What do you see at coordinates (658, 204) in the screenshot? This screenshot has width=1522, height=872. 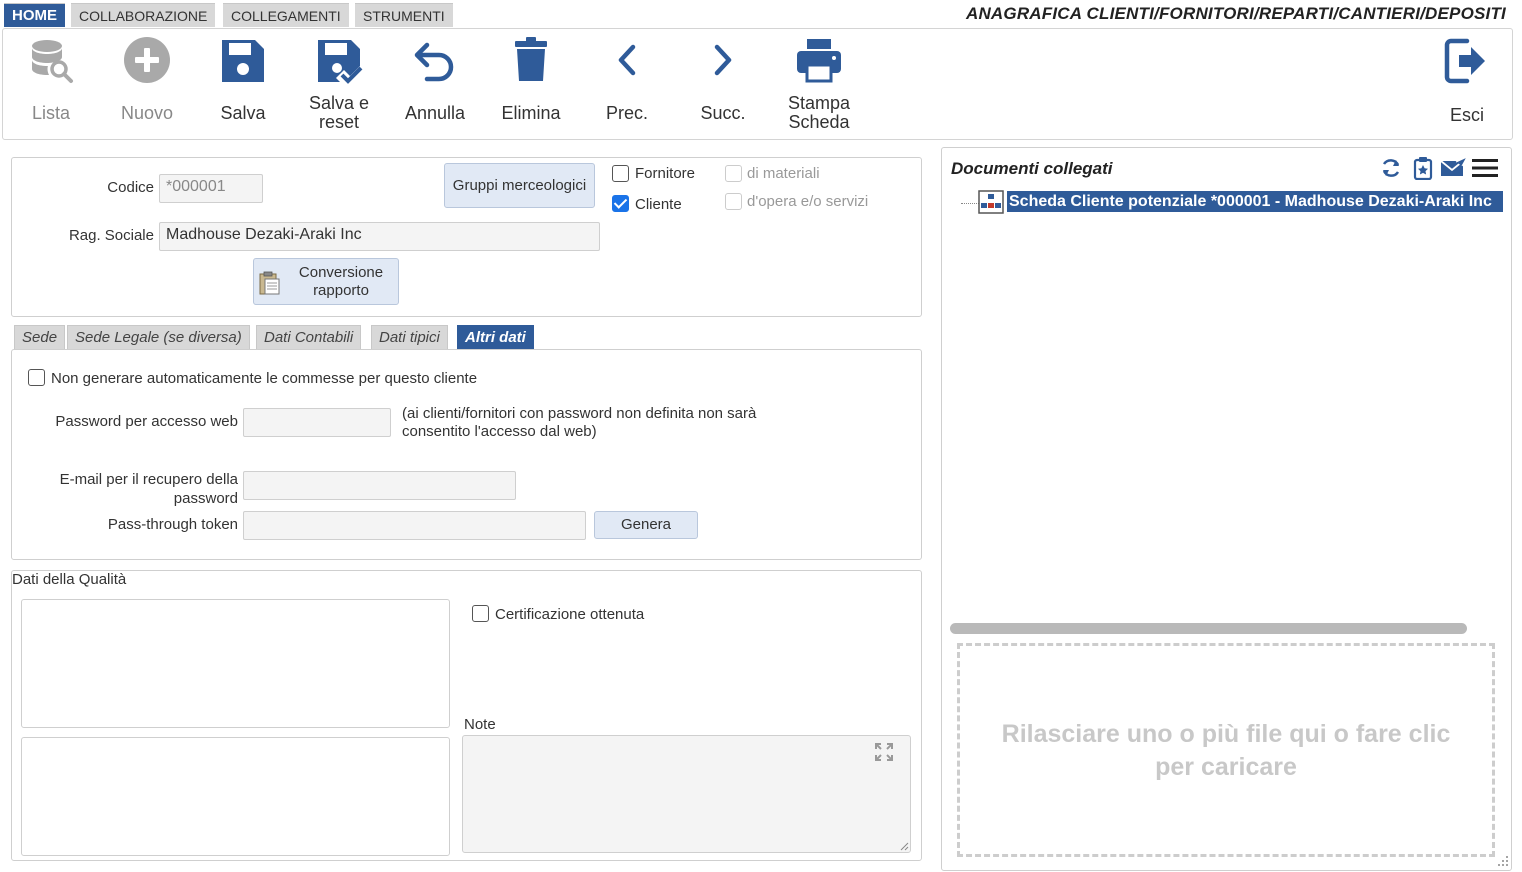 I see `cliente-label: Cliente` at bounding box center [658, 204].